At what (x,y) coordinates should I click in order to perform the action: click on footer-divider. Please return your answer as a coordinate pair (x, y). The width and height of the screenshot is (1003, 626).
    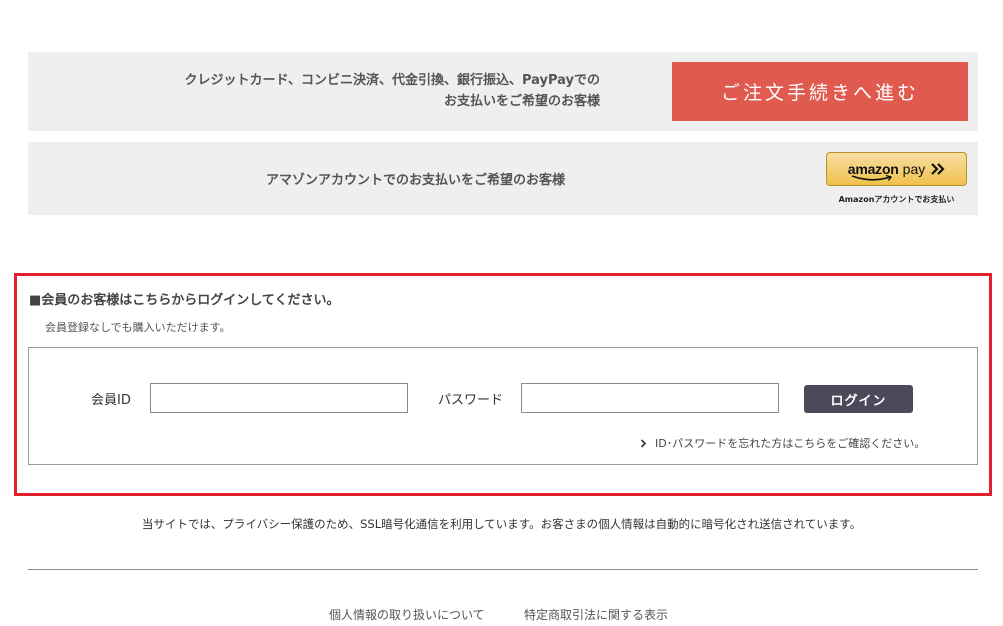
    Looking at the image, I should click on (503, 569).